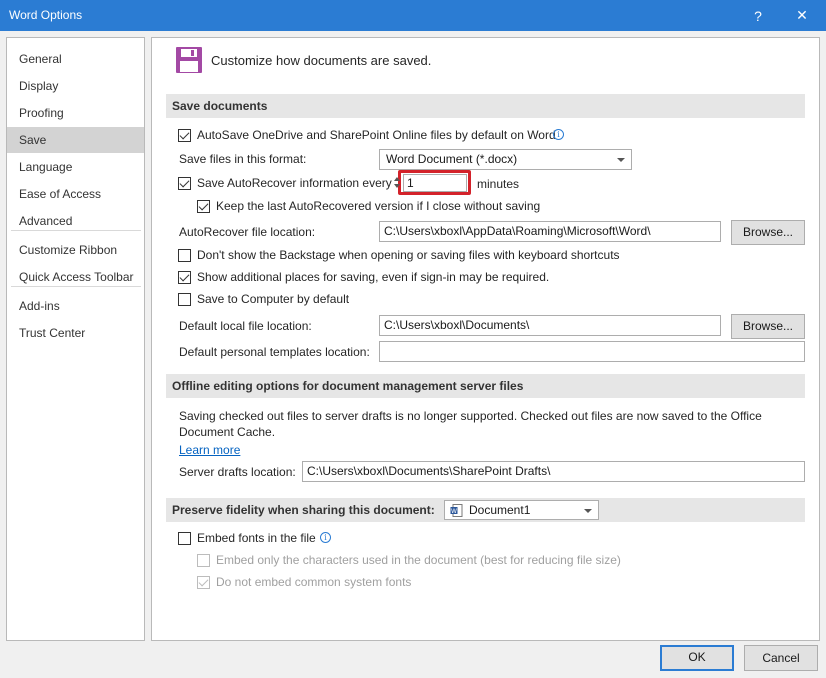  I want to click on save-to-computer-label: Save to Computer by default, so click(273, 299).